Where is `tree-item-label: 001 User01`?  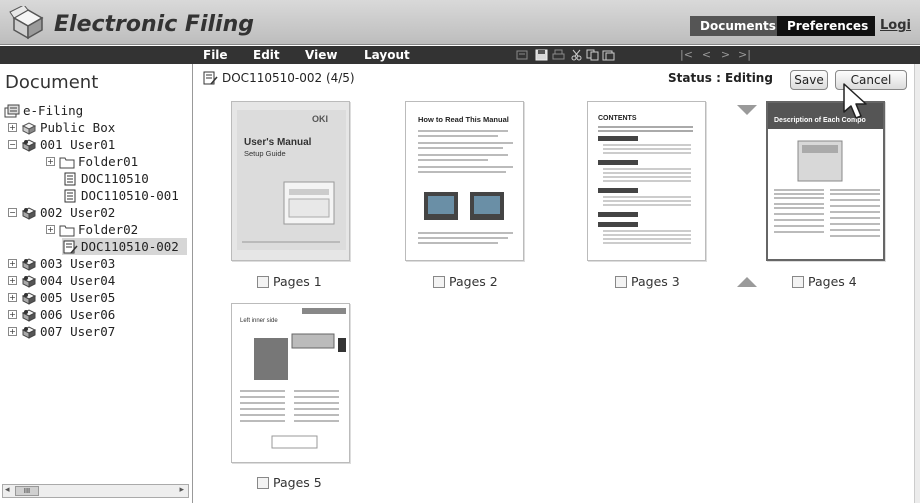 tree-item-label: 001 User01 is located at coordinates (78, 144).